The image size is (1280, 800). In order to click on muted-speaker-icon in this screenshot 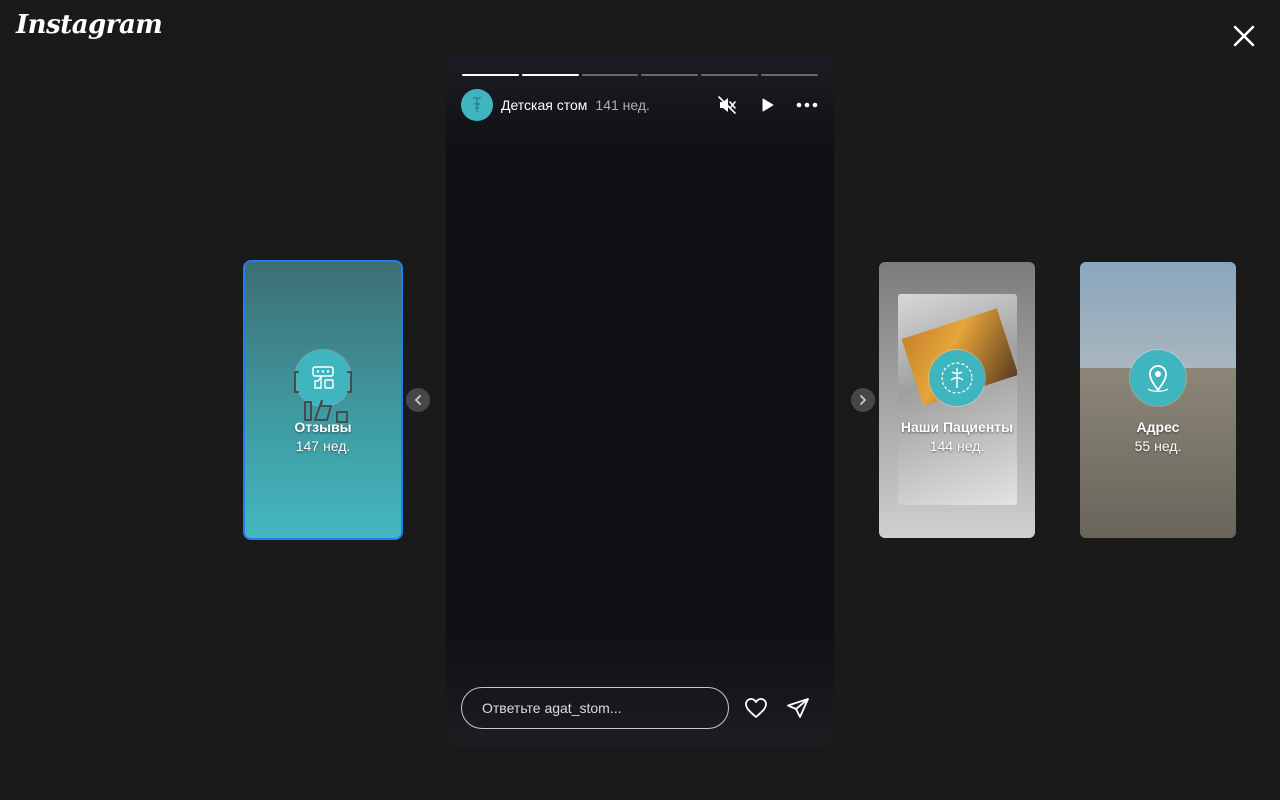, I will do `click(727, 105)`.